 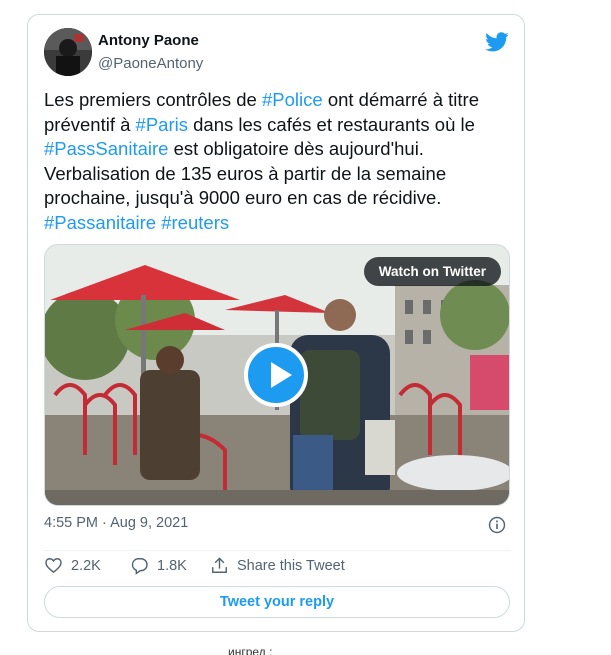 I want to click on like-button: 2.2K, so click(x=72, y=565).